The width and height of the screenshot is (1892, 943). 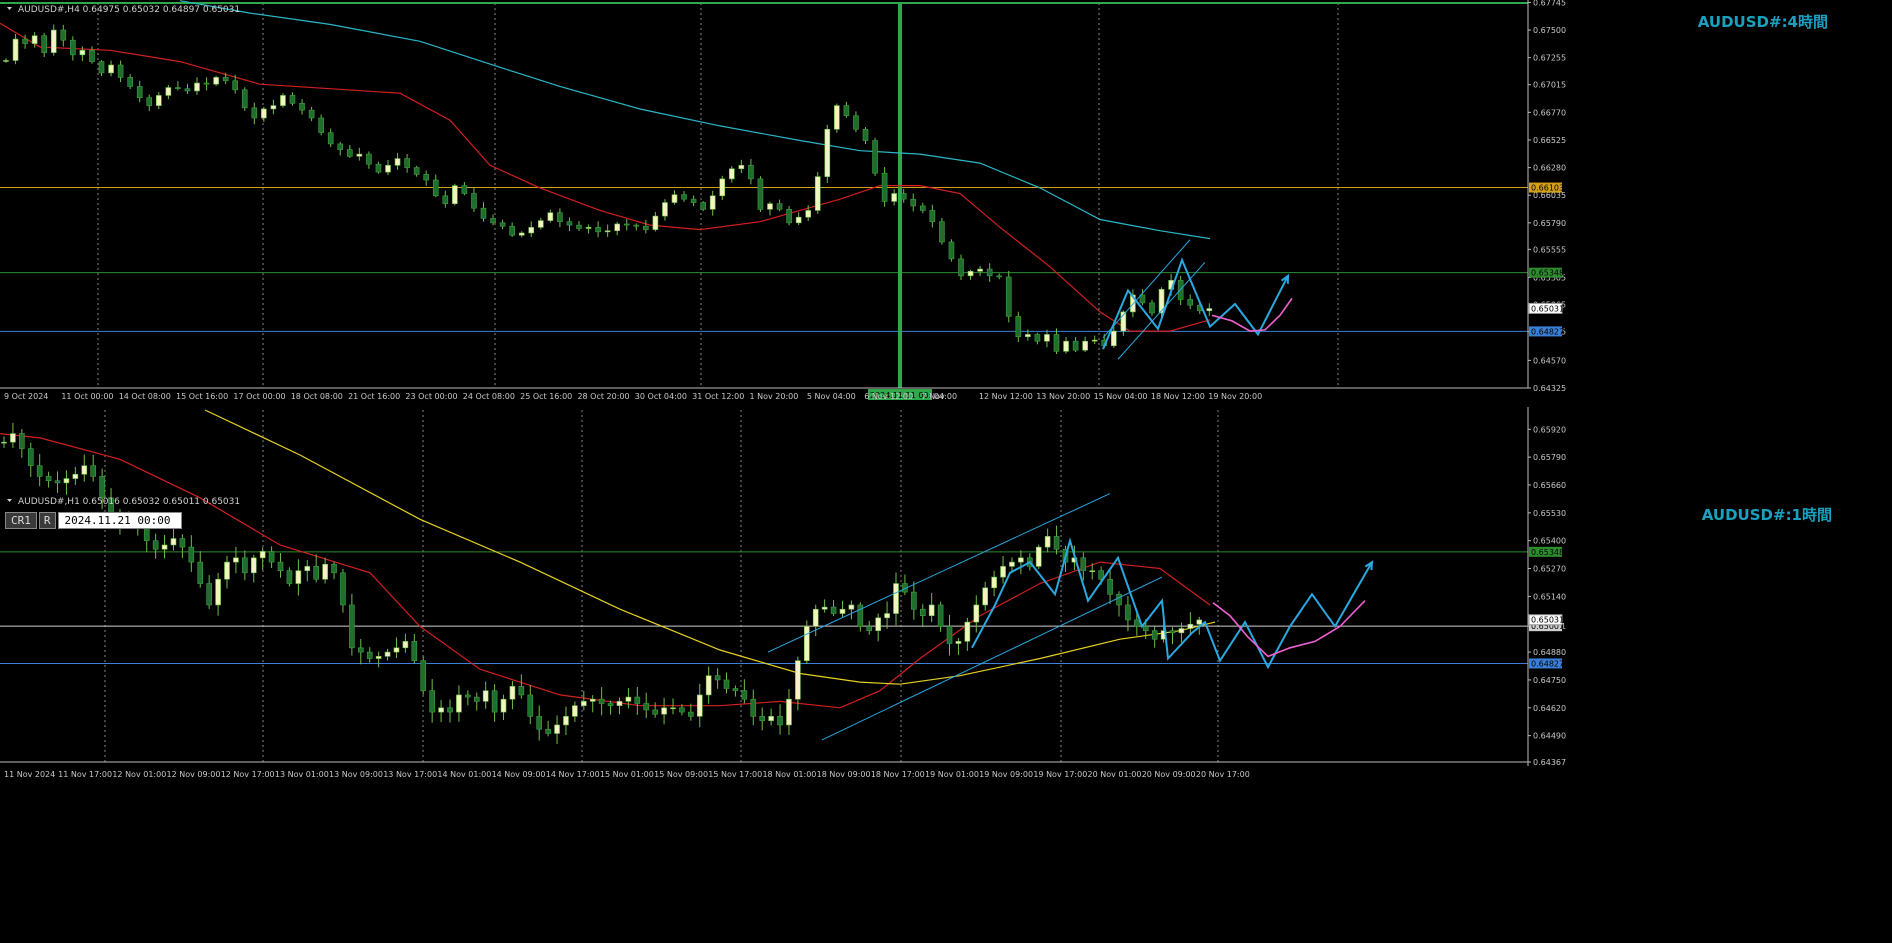 I want to click on price-tick-label: 0.65790, so click(x=1549, y=457).